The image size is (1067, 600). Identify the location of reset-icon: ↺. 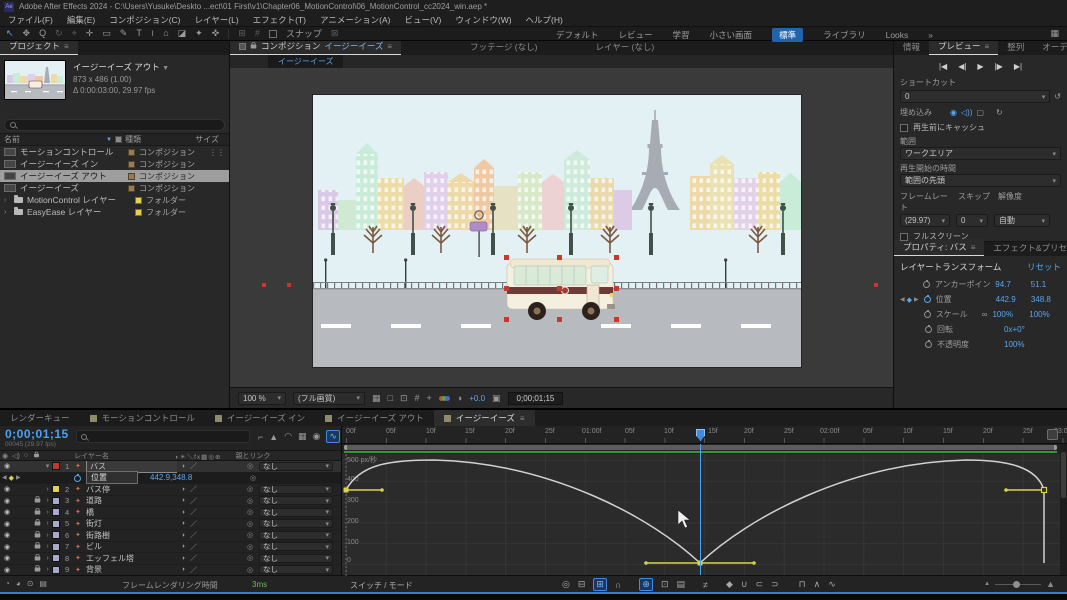
(1057, 96).